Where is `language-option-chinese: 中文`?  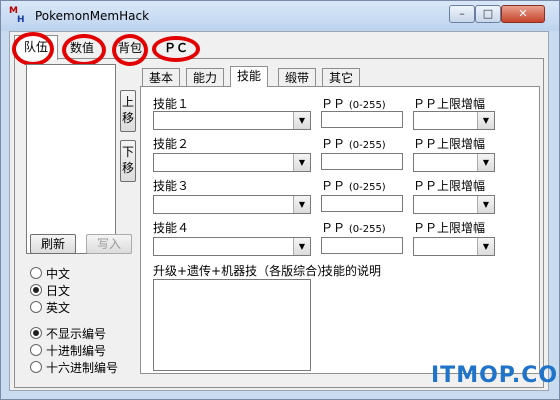 language-option-chinese: 中文 is located at coordinates (50, 274).